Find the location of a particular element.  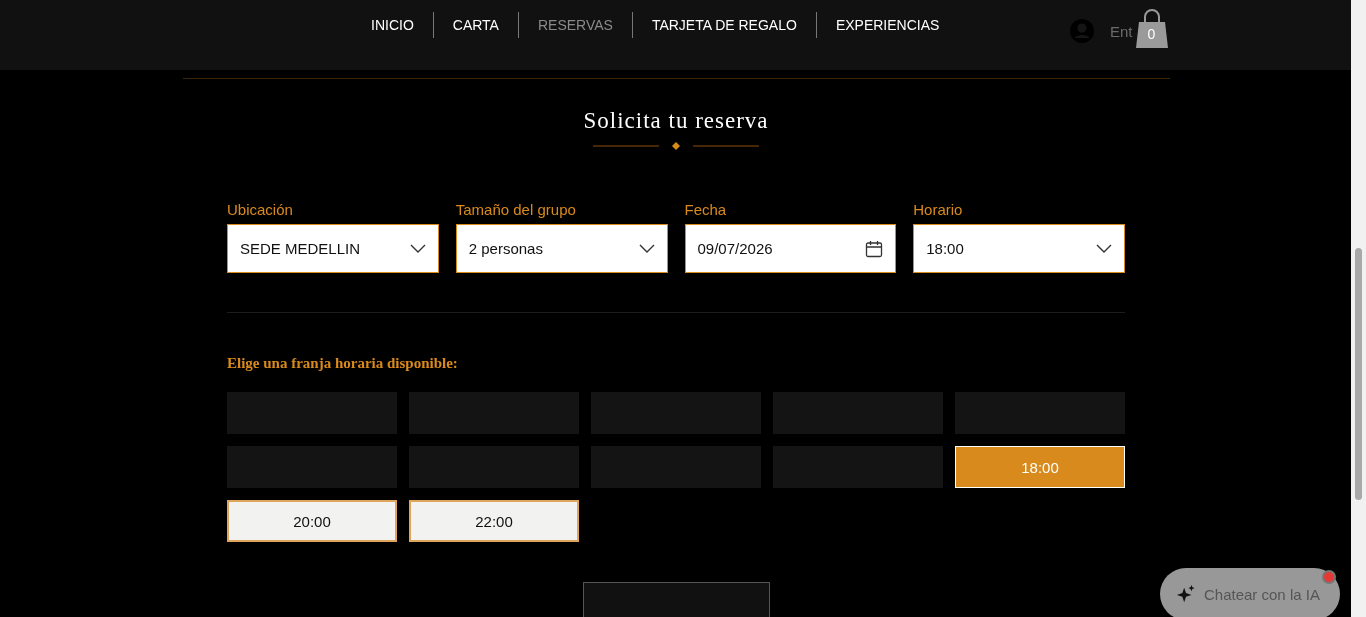

nav-link: EXPERIENCIAS is located at coordinates (887, 25).